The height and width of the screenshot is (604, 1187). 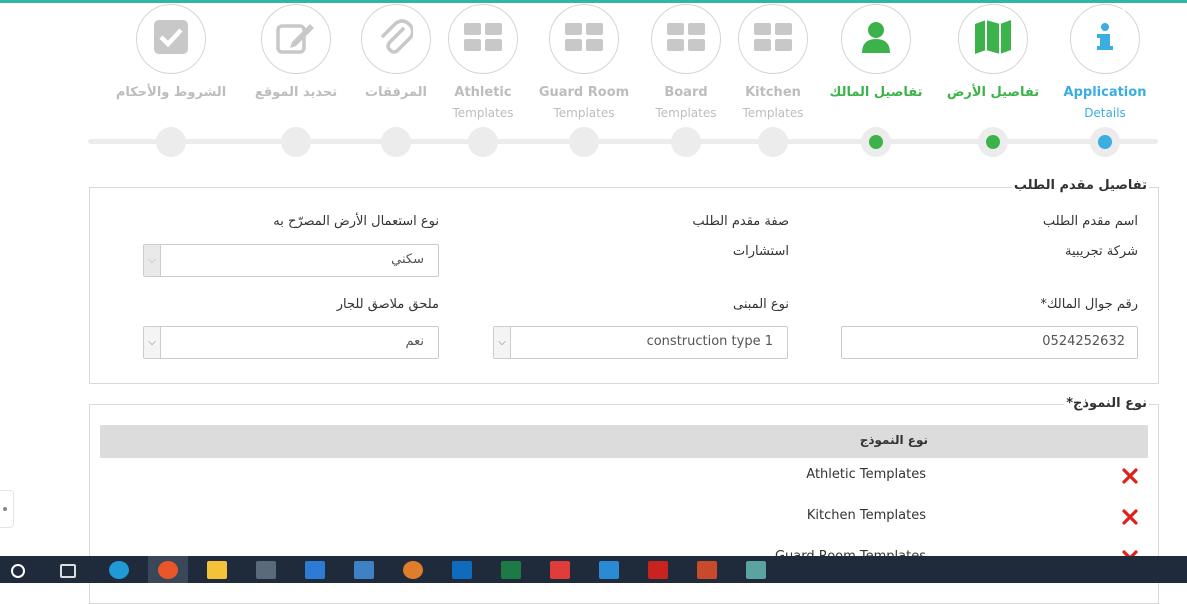 What do you see at coordinates (407, 259) in the screenshot?
I see `land-use-select-value: سكني` at bounding box center [407, 259].